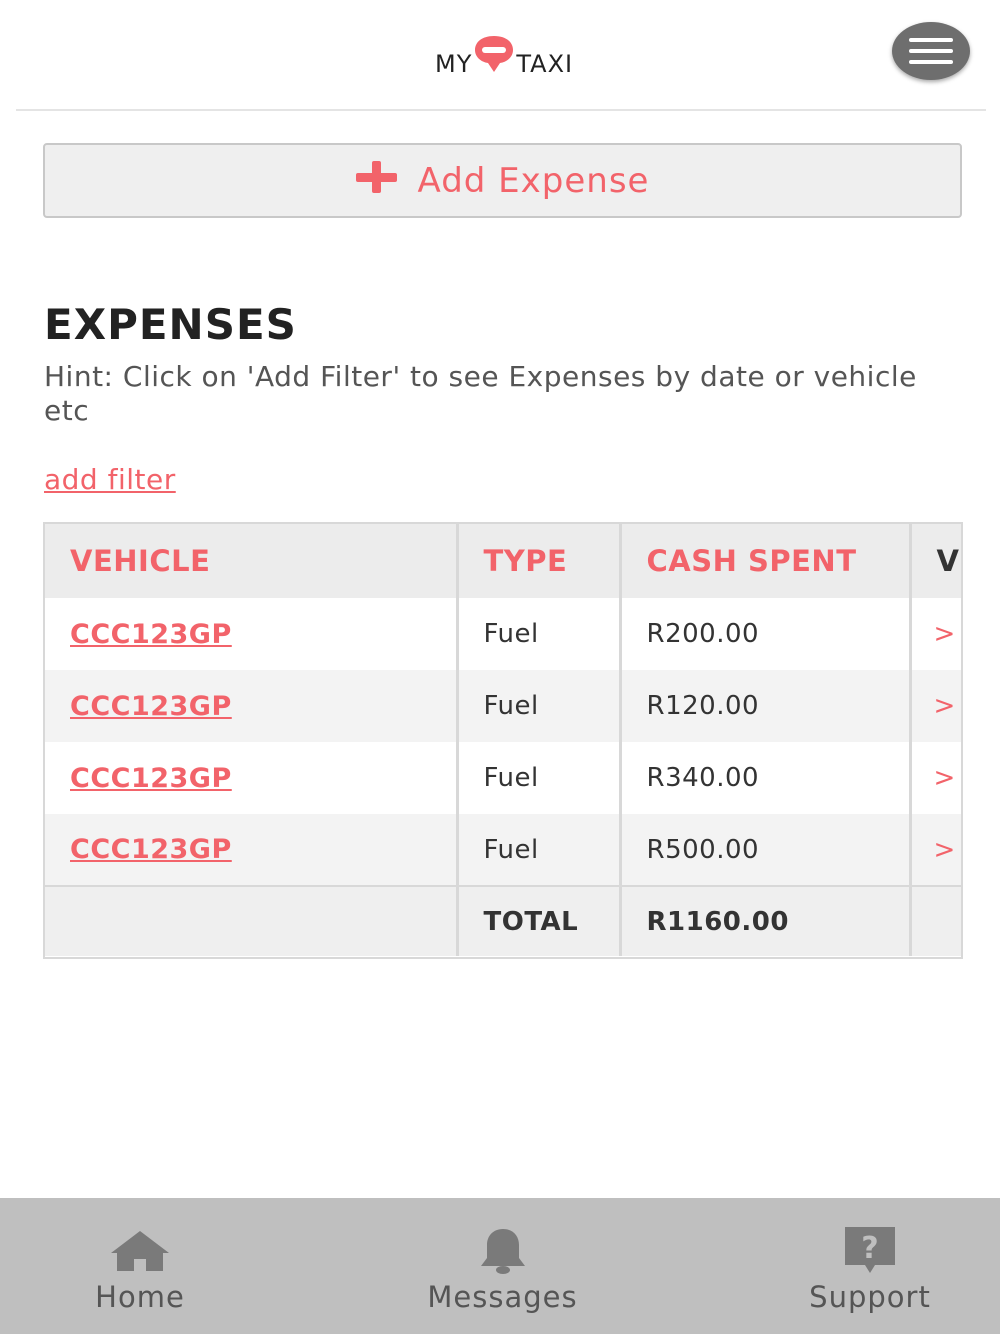 This screenshot has width=1000, height=1334. I want to click on cash-spent: R500.00, so click(766, 850).